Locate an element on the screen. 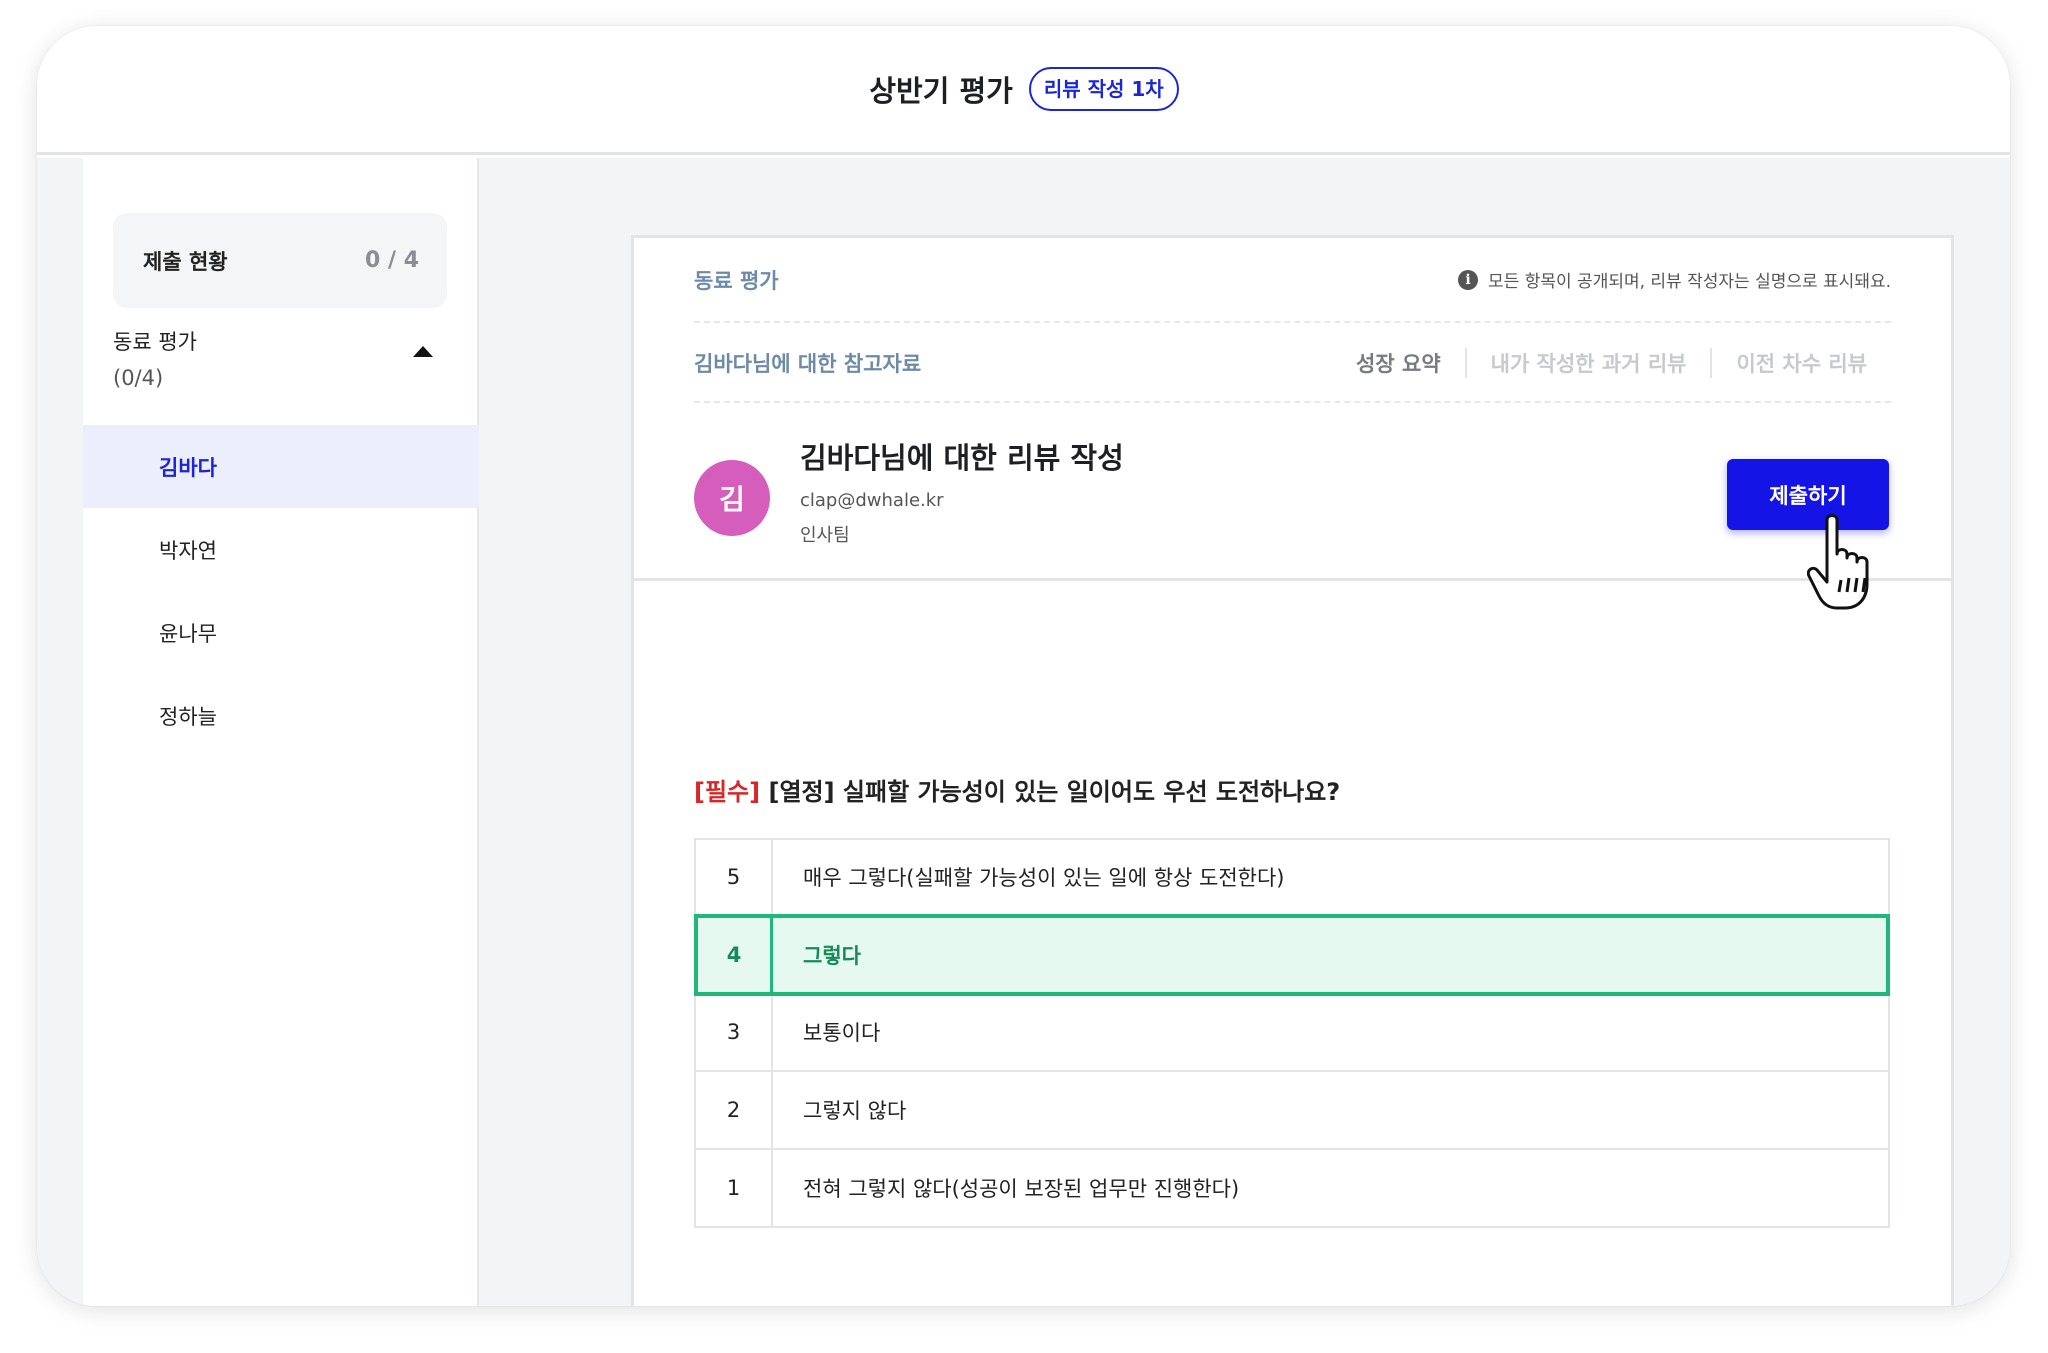  reference-tabs: 성장 요약 내가 작성한 과거 리뷰 이전 차수 리뷰 is located at coordinates (1611, 363).